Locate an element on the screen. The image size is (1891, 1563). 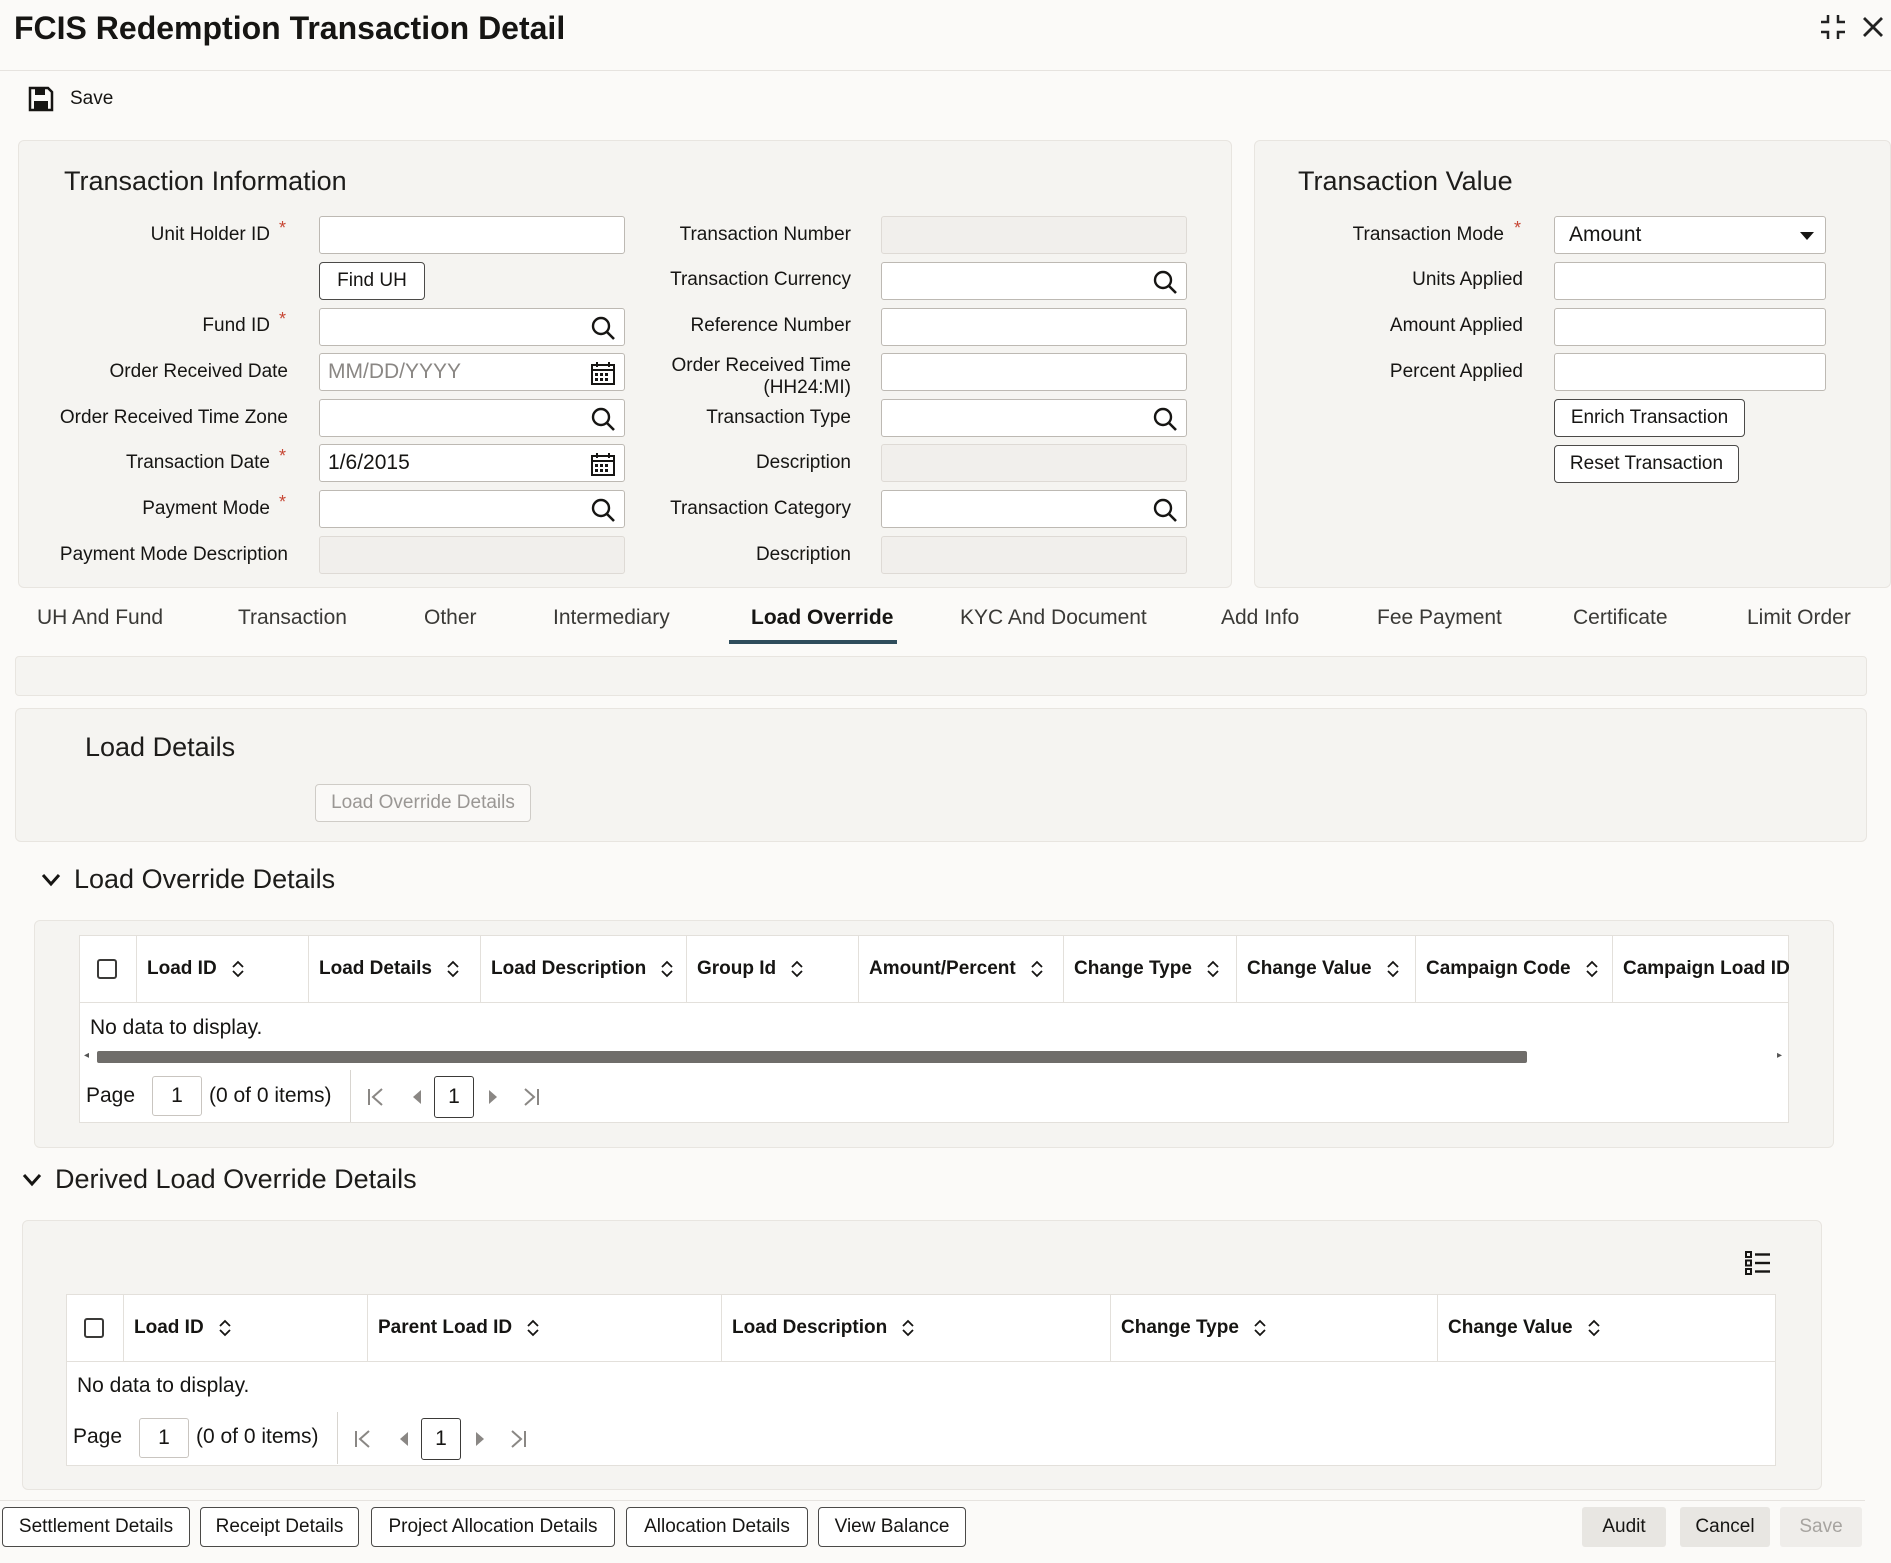
horizontal-scrollbar is located at coordinates (812, 1057).